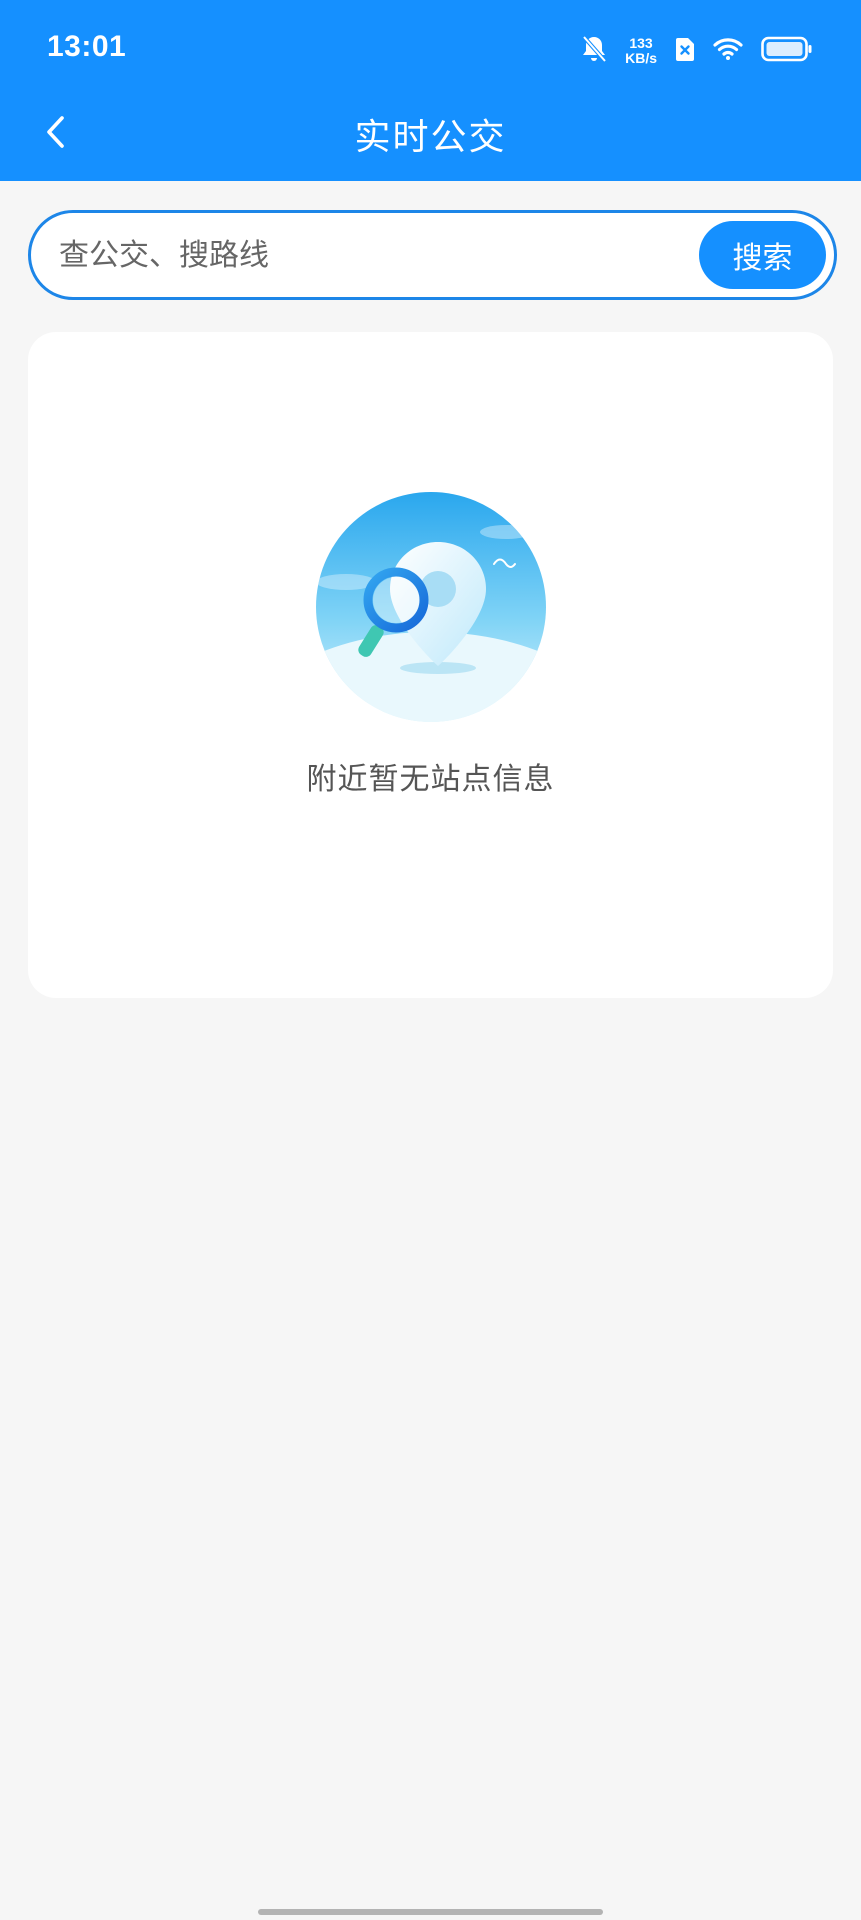  I want to click on mute-bell-icon, so click(594, 51).